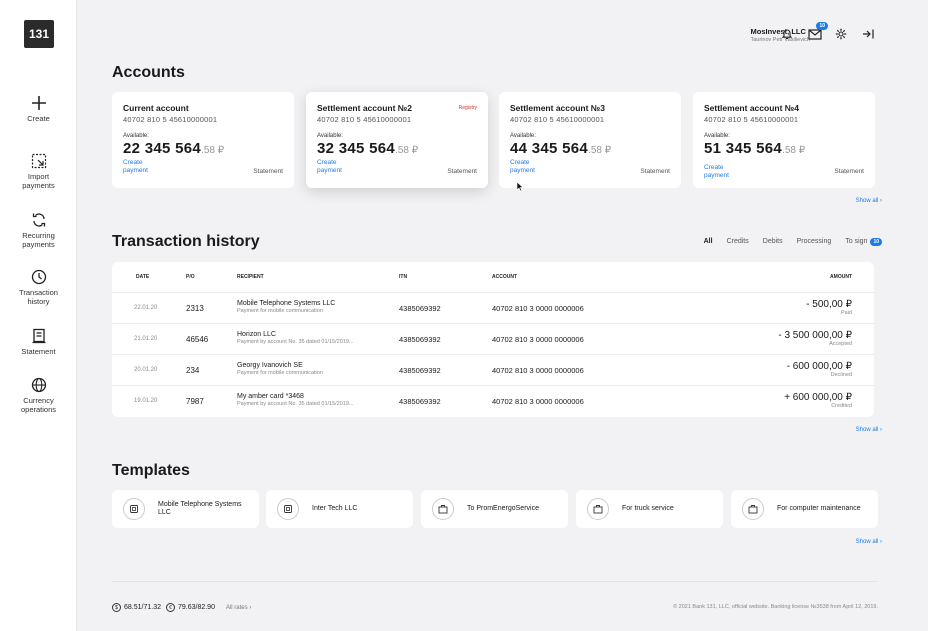 The width and height of the screenshot is (928, 631). I want to click on eur-rate: €79.63/82.90, so click(190, 607).